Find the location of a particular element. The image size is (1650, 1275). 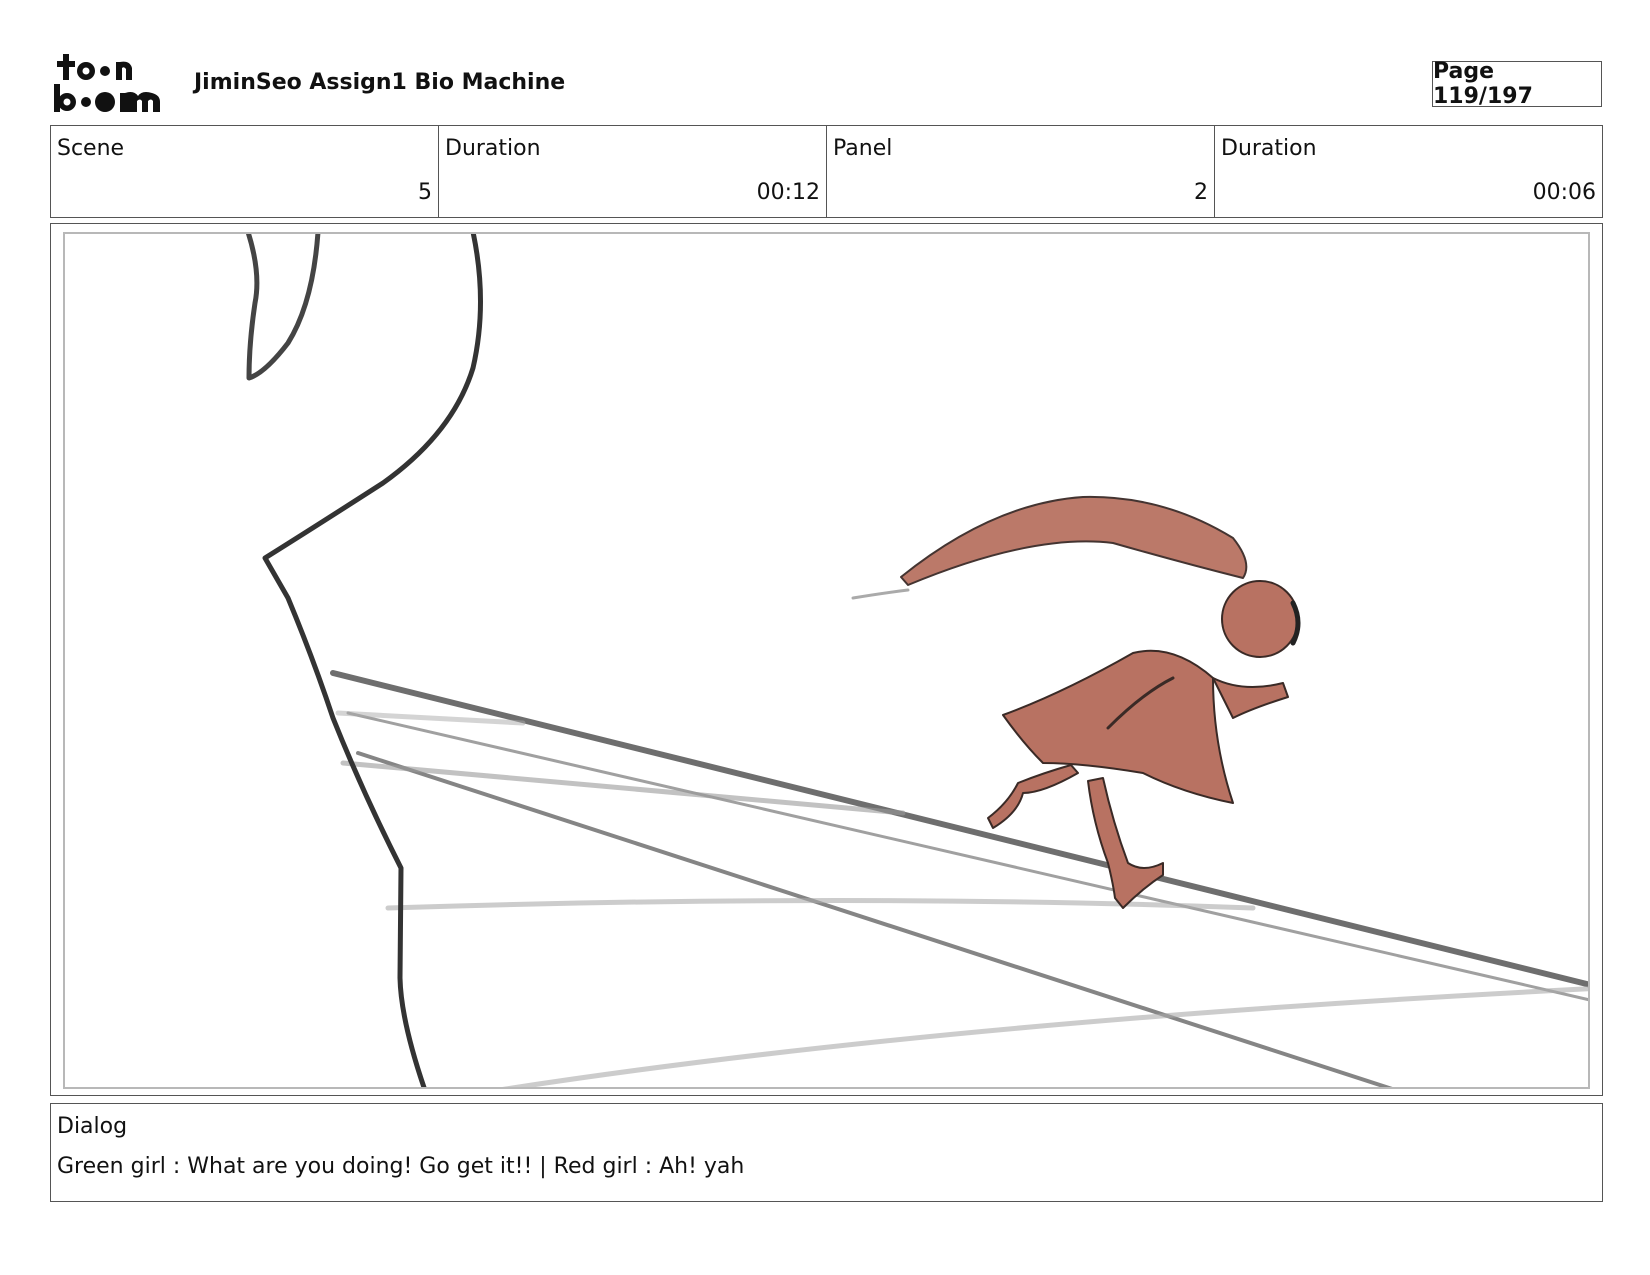

dialog-label: Dialog is located at coordinates (92, 1126).